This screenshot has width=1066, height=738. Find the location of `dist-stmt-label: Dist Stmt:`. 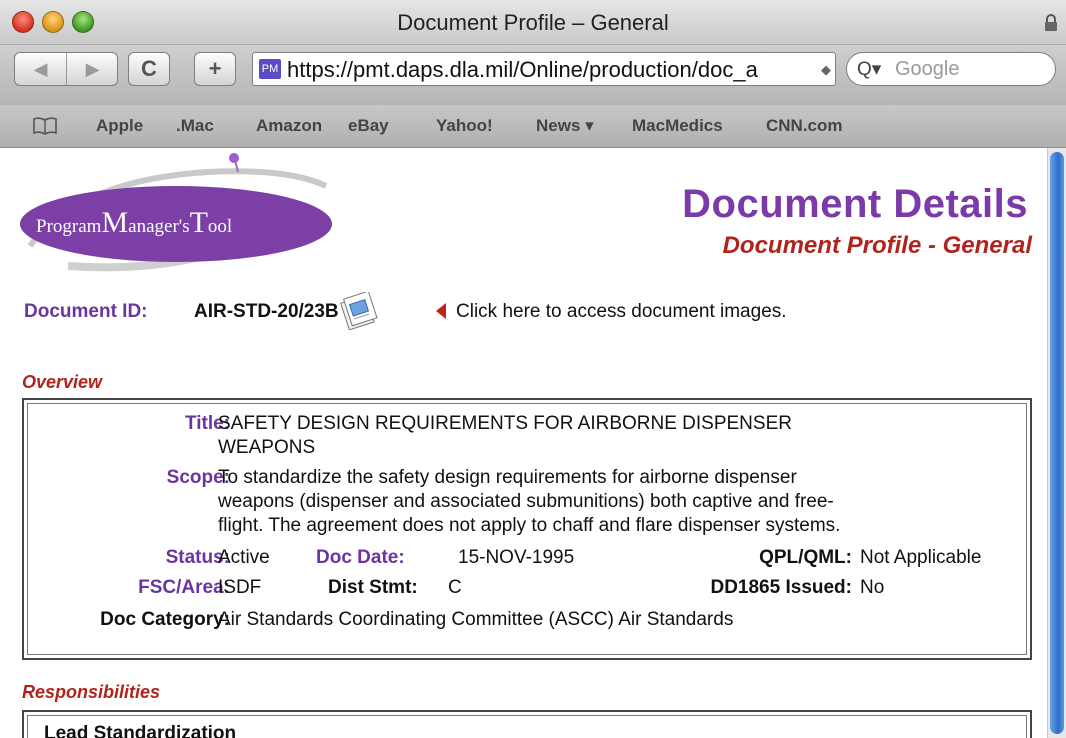

dist-stmt-label: Dist Stmt: is located at coordinates (373, 587).